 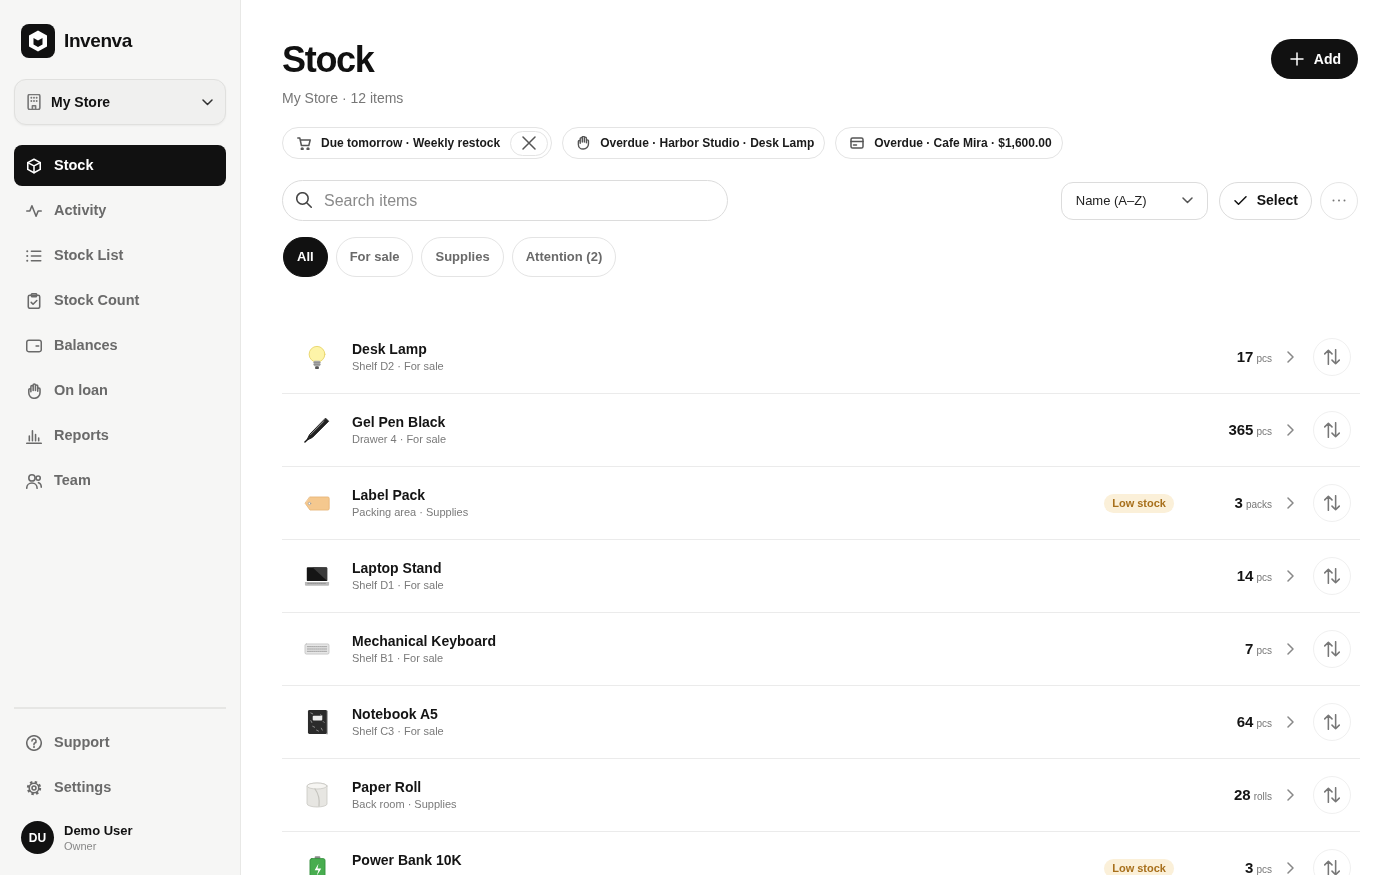 What do you see at coordinates (390, 348) in the screenshot?
I see `item-name: Desk Lamp` at bounding box center [390, 348].